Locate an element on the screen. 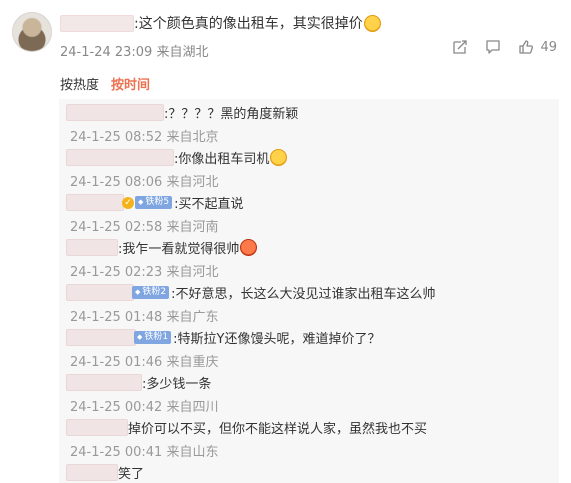 Image resolution: width=571 pixels, height=483 pixels. avatar is located at coordinates (32, 32).